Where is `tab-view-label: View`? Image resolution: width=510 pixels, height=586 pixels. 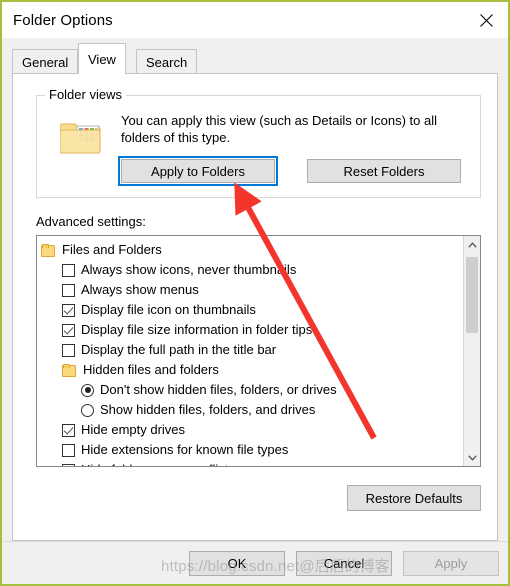
tab-view-label: View is located at coordinates (102, 59).